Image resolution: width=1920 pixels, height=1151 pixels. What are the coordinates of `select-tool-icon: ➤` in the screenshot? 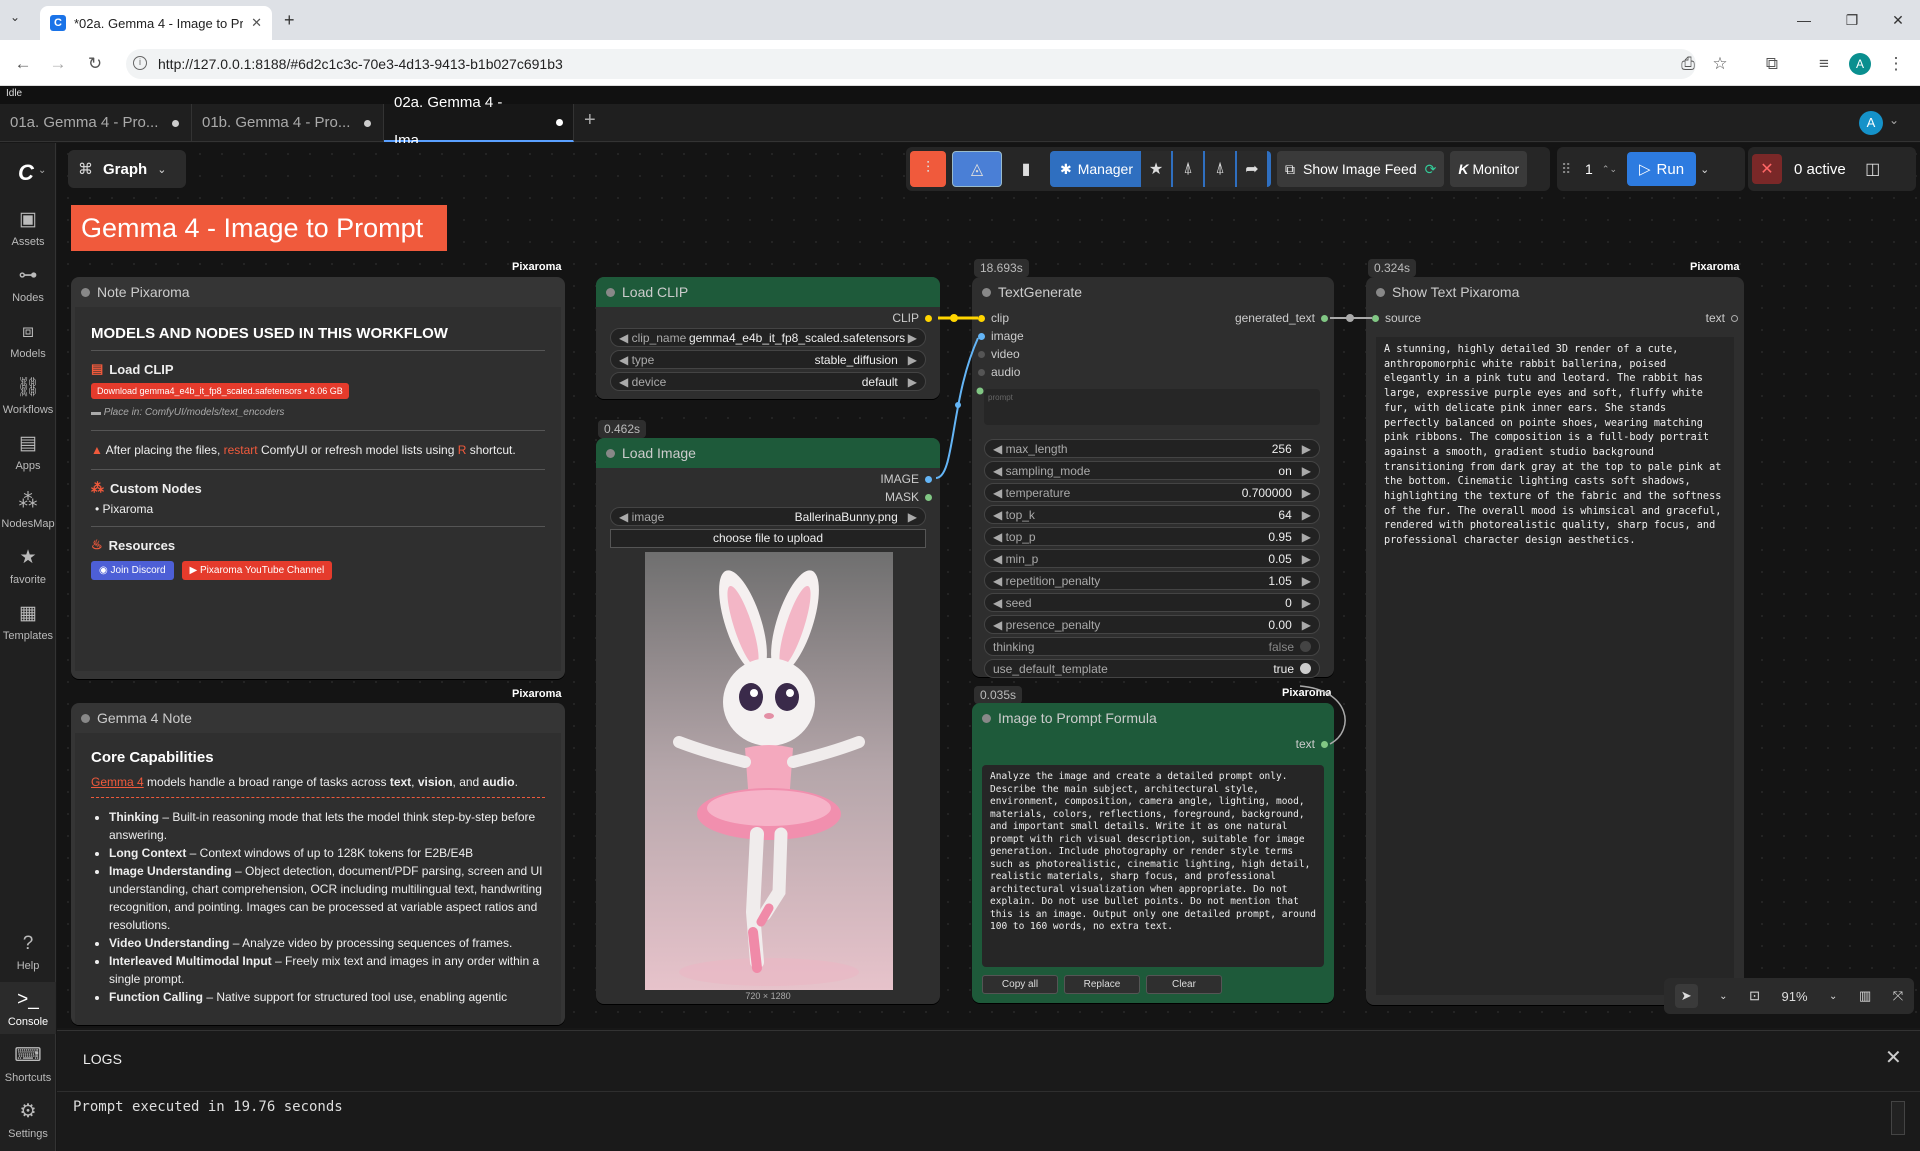 It's located at (1686, 996).